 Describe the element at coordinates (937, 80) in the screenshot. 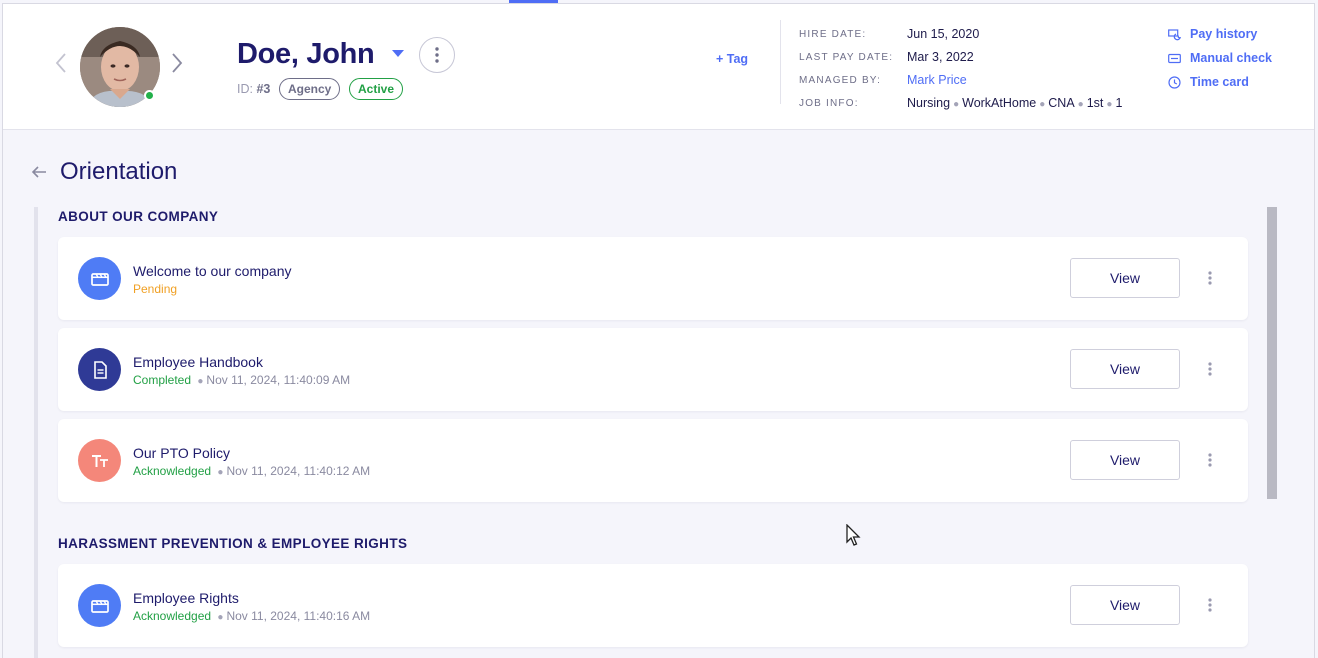

I see `managed-by-link: Mark Price` at that location.